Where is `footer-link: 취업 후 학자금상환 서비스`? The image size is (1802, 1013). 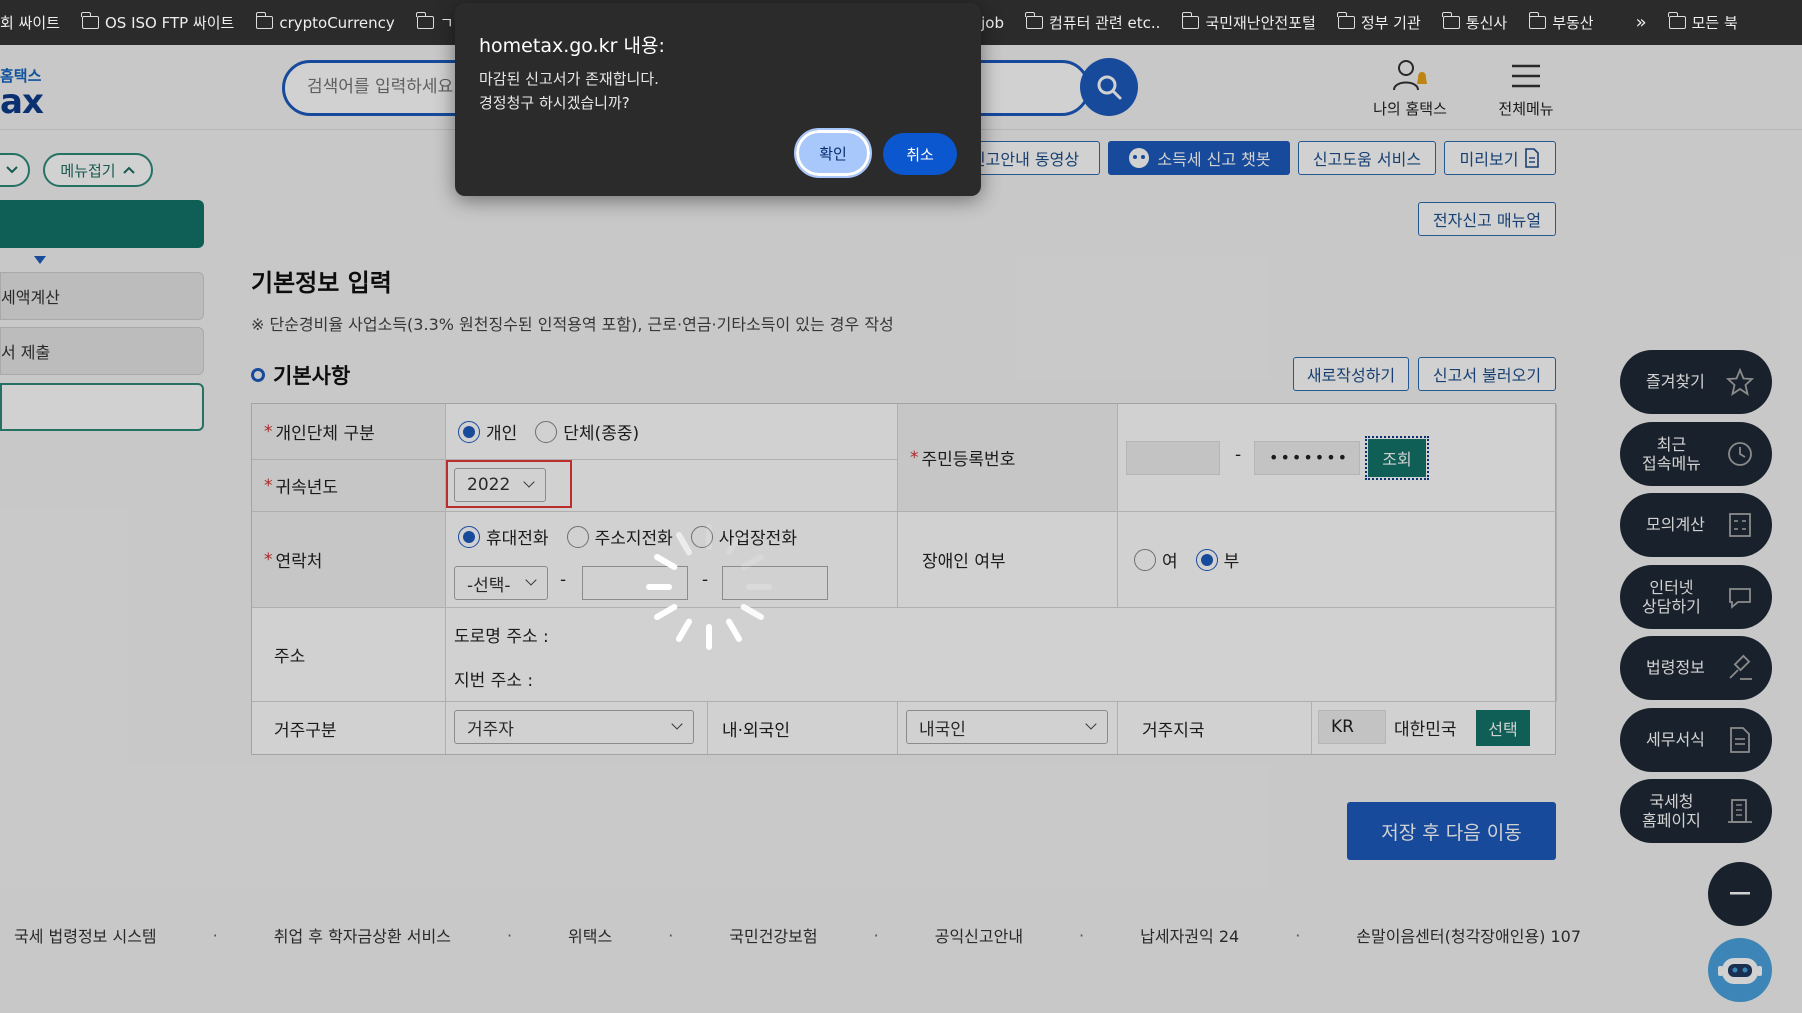
footer-link: 취업 후 학자금상환 서비스 is located at coordinates (362, 935).